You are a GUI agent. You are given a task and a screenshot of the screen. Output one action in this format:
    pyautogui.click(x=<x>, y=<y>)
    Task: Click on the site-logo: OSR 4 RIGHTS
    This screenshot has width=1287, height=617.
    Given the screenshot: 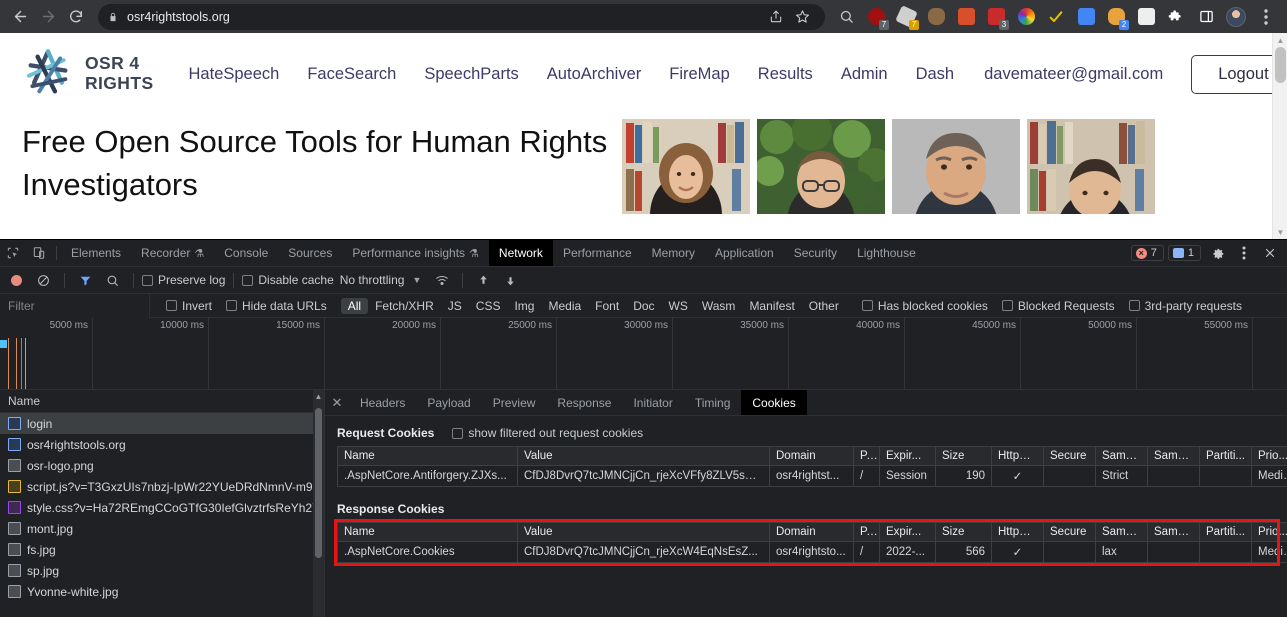 What is the action you would take?
    pyautogui.click(x=88, y=74)
    